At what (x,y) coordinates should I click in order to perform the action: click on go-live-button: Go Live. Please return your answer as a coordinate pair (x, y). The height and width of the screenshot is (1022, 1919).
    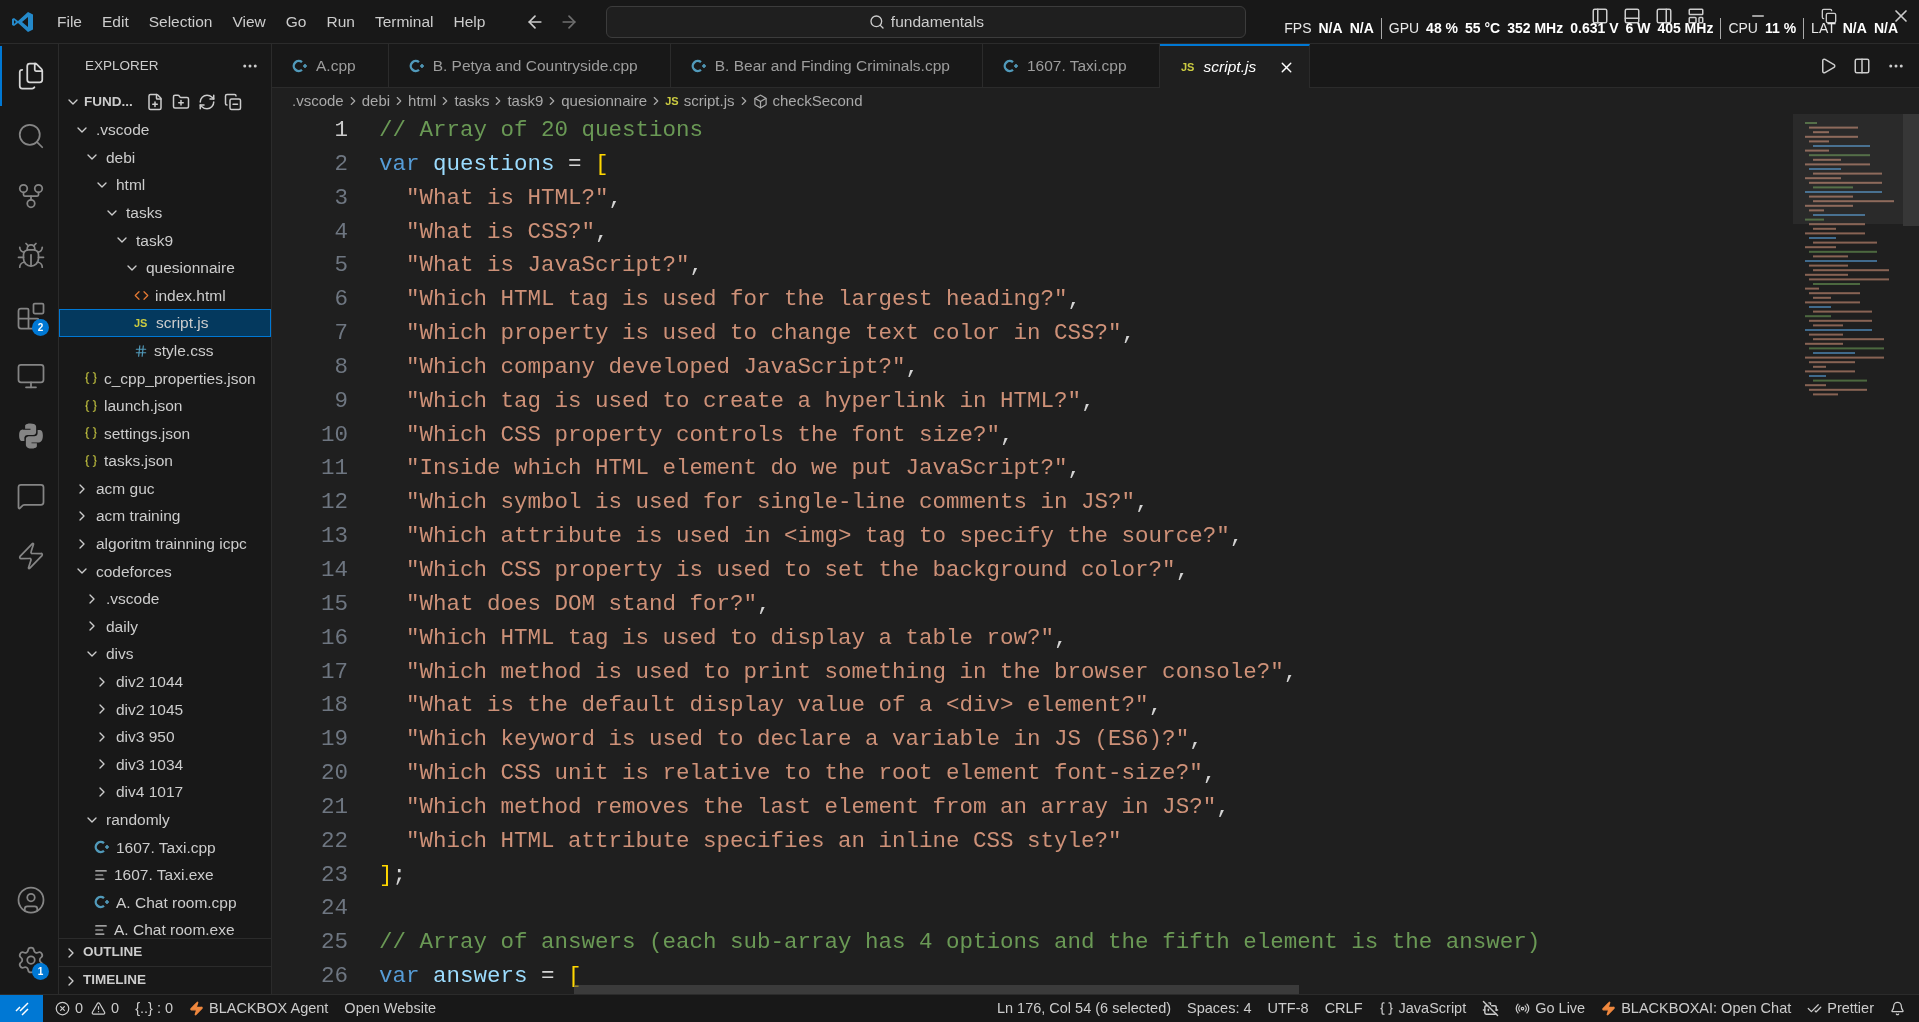
    Looking at the image, I should click on (1550, 1008).